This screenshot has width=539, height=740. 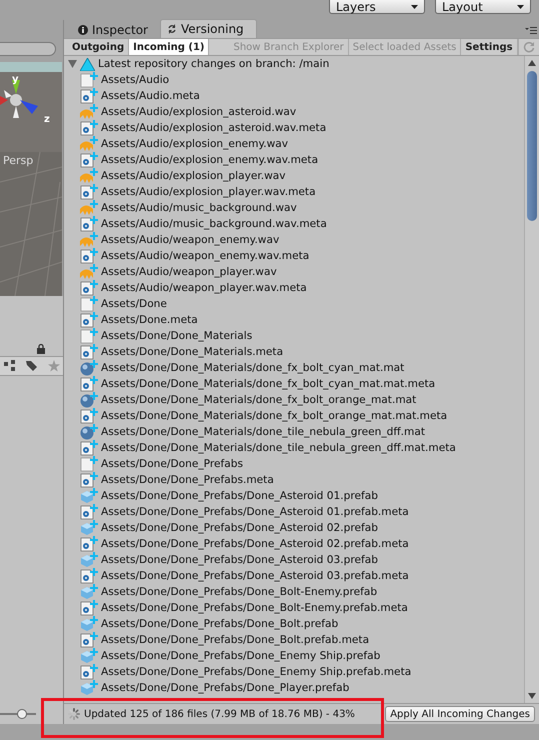 I want to click on file-path: Assets/Done/Done_Materials/done_fx_bolt_orange_mat.mat, so click(x=258, y=400).